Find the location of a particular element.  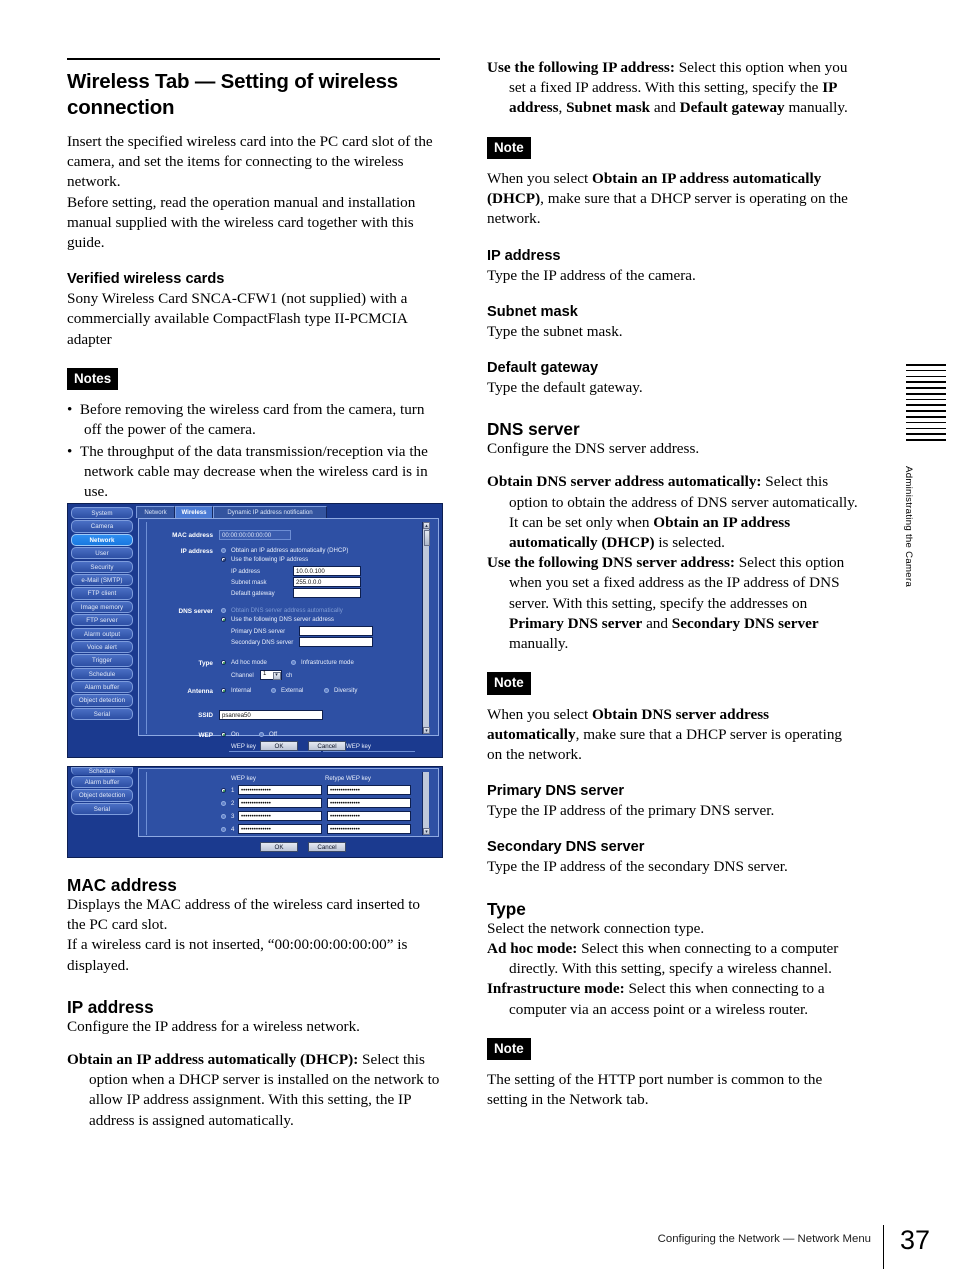

radio-antenna-internal is located at coordinates (224, 691).